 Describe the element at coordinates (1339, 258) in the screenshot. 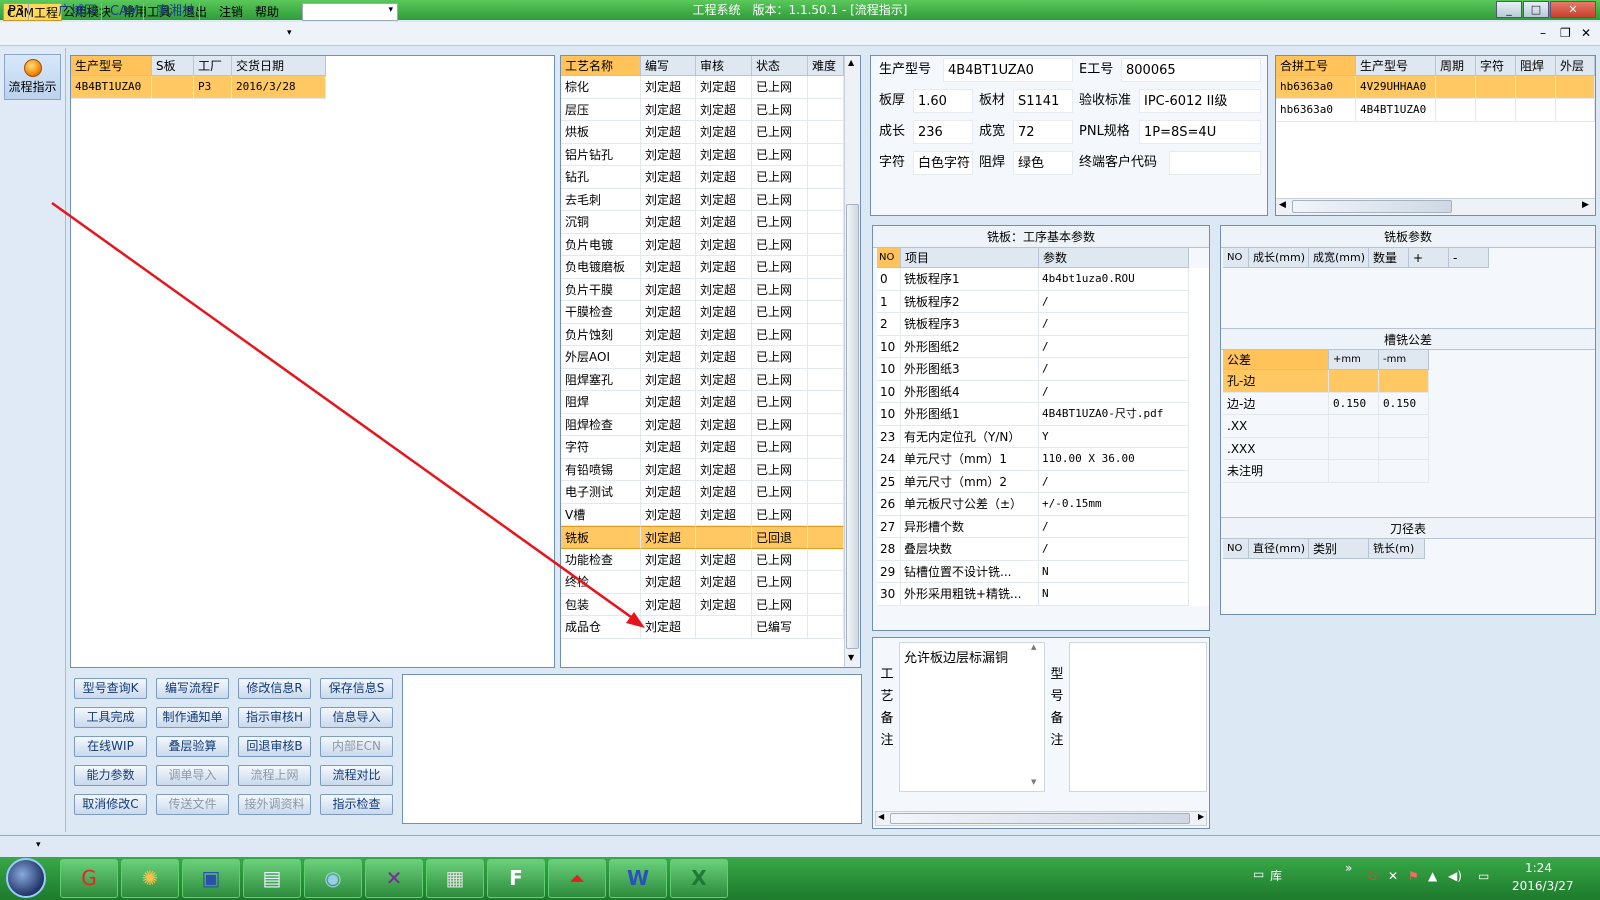

I see `col-header-mill-width: 成宽(mm)` at that location.